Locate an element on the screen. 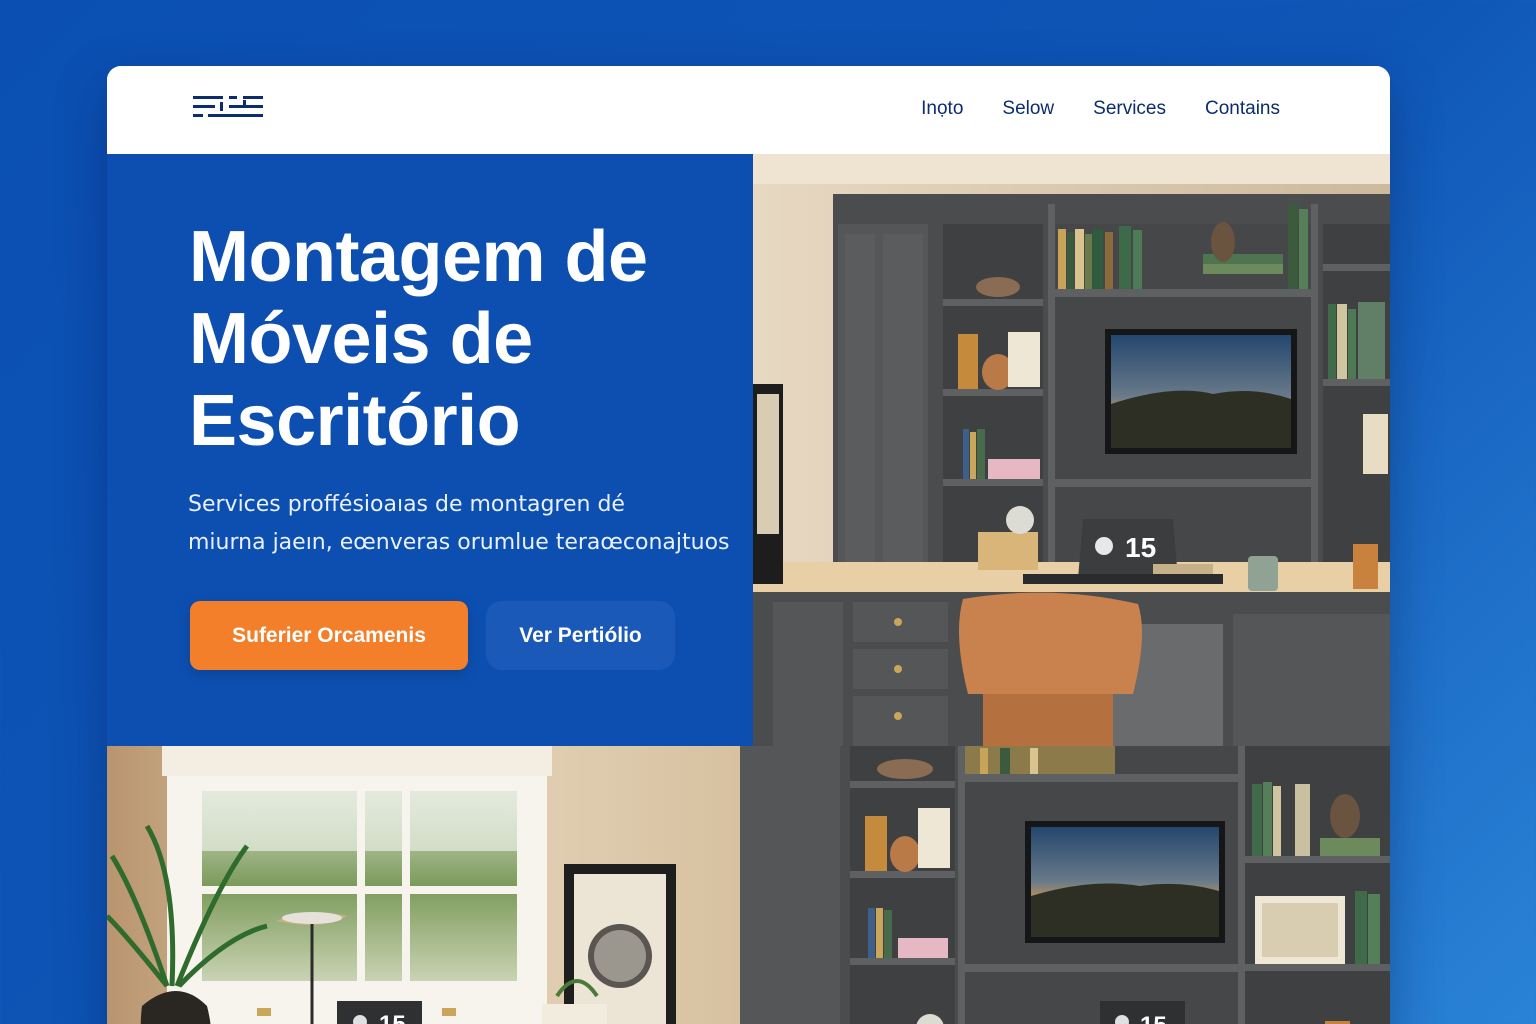  home-office-window-photo: 15 is located at coordinates (423, 885).